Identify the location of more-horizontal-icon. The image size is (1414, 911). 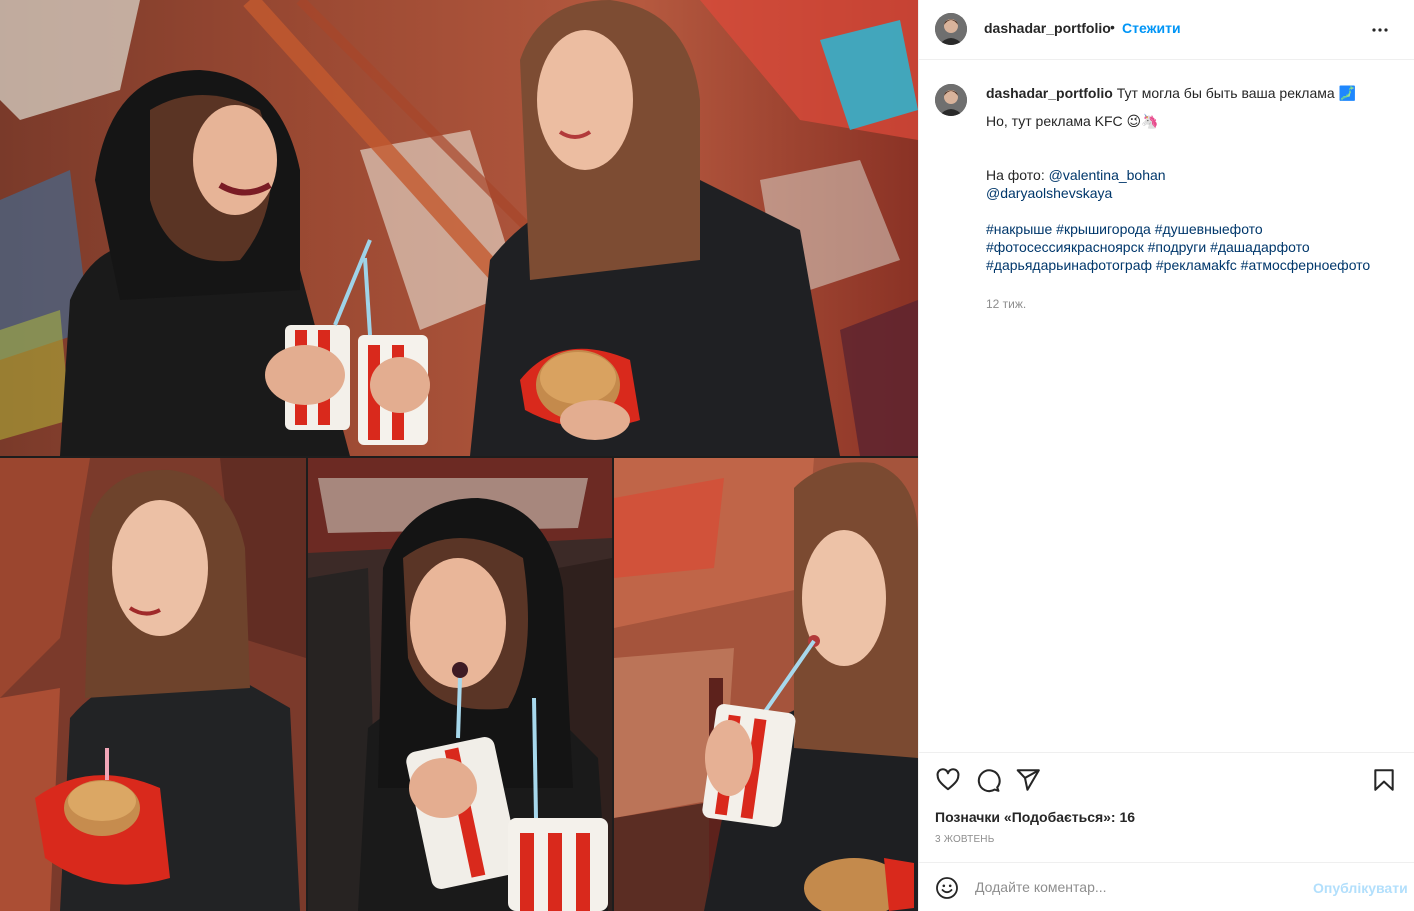
(1380, 30).